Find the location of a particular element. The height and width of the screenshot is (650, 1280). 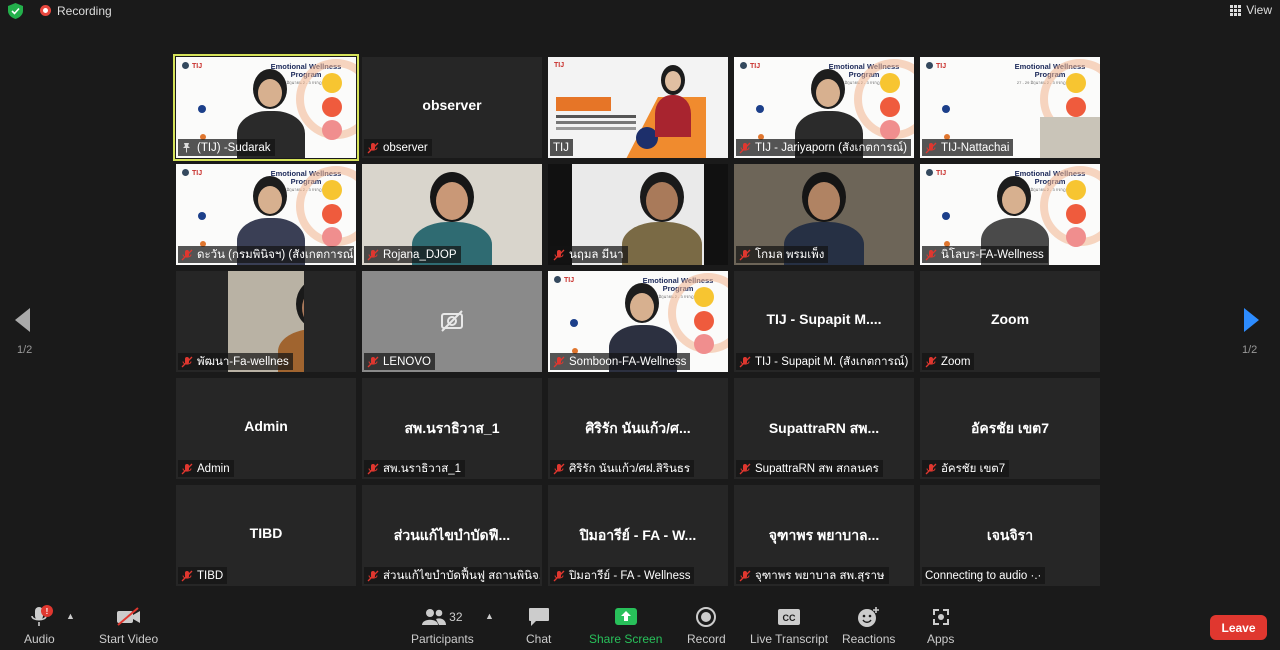

audio-warning-badge: ! is located at coordinates (47, 611).